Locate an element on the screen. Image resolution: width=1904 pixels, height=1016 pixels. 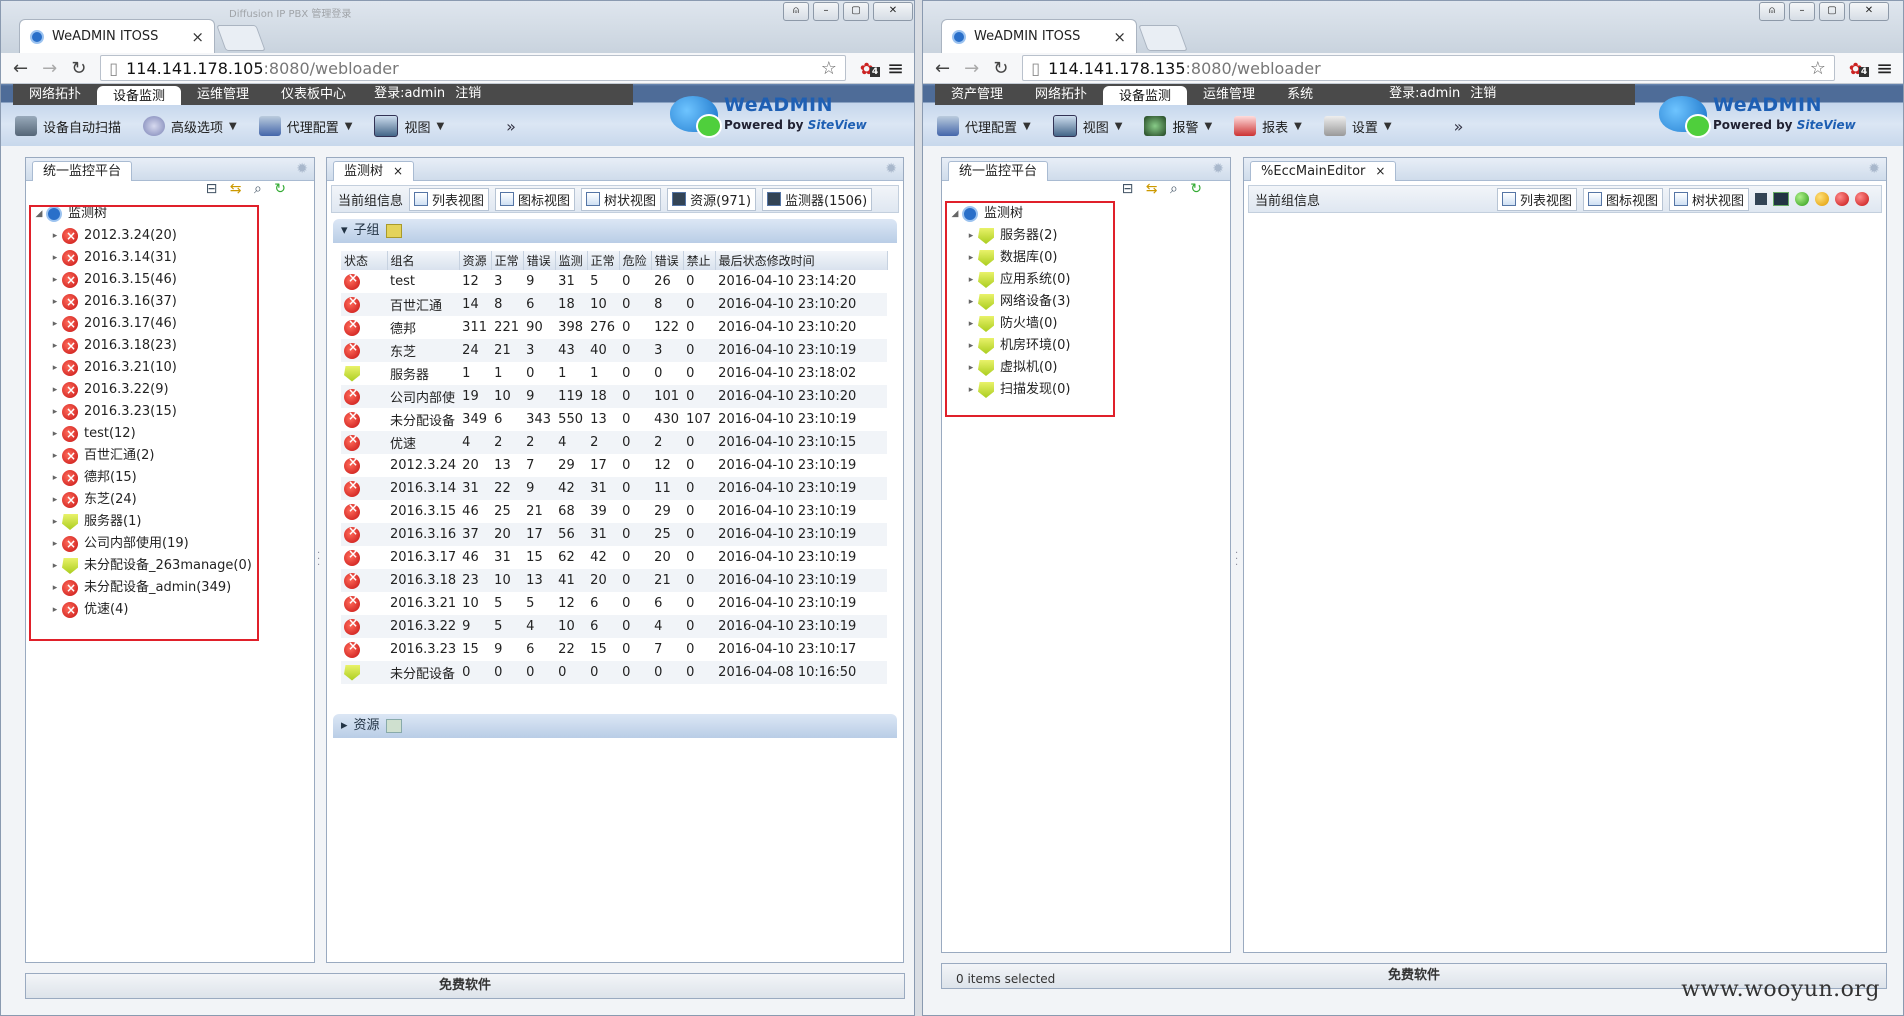
bookmark-star-icon: ☆ is located at coordinates (829, 68).